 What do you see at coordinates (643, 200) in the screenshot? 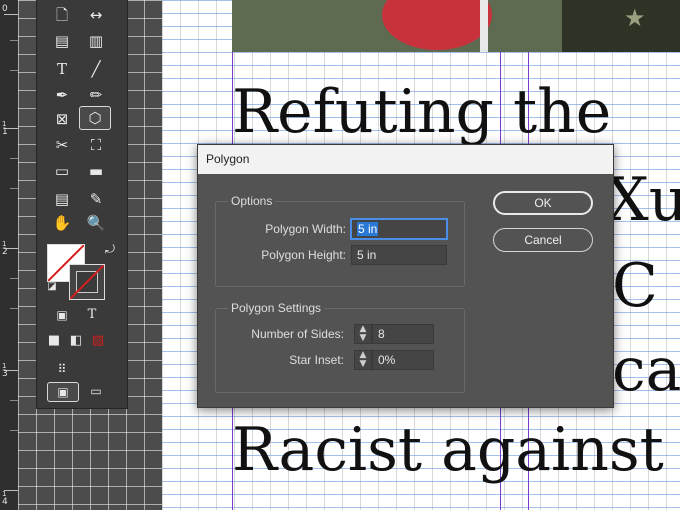
I see `document-headline-line: Xu` at bounding box center [643, 200].